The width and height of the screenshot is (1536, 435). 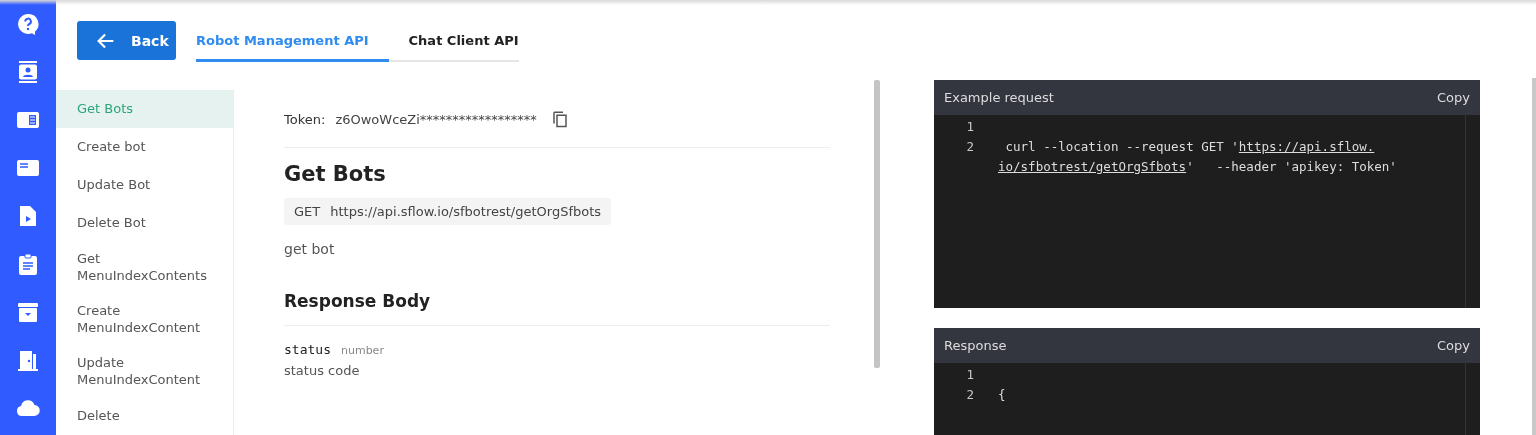 What do you see at coordinates (1121, 147) in the screenshot?
I see `code-text: curl --location --request GET '` at bounding box center [1121, 147].